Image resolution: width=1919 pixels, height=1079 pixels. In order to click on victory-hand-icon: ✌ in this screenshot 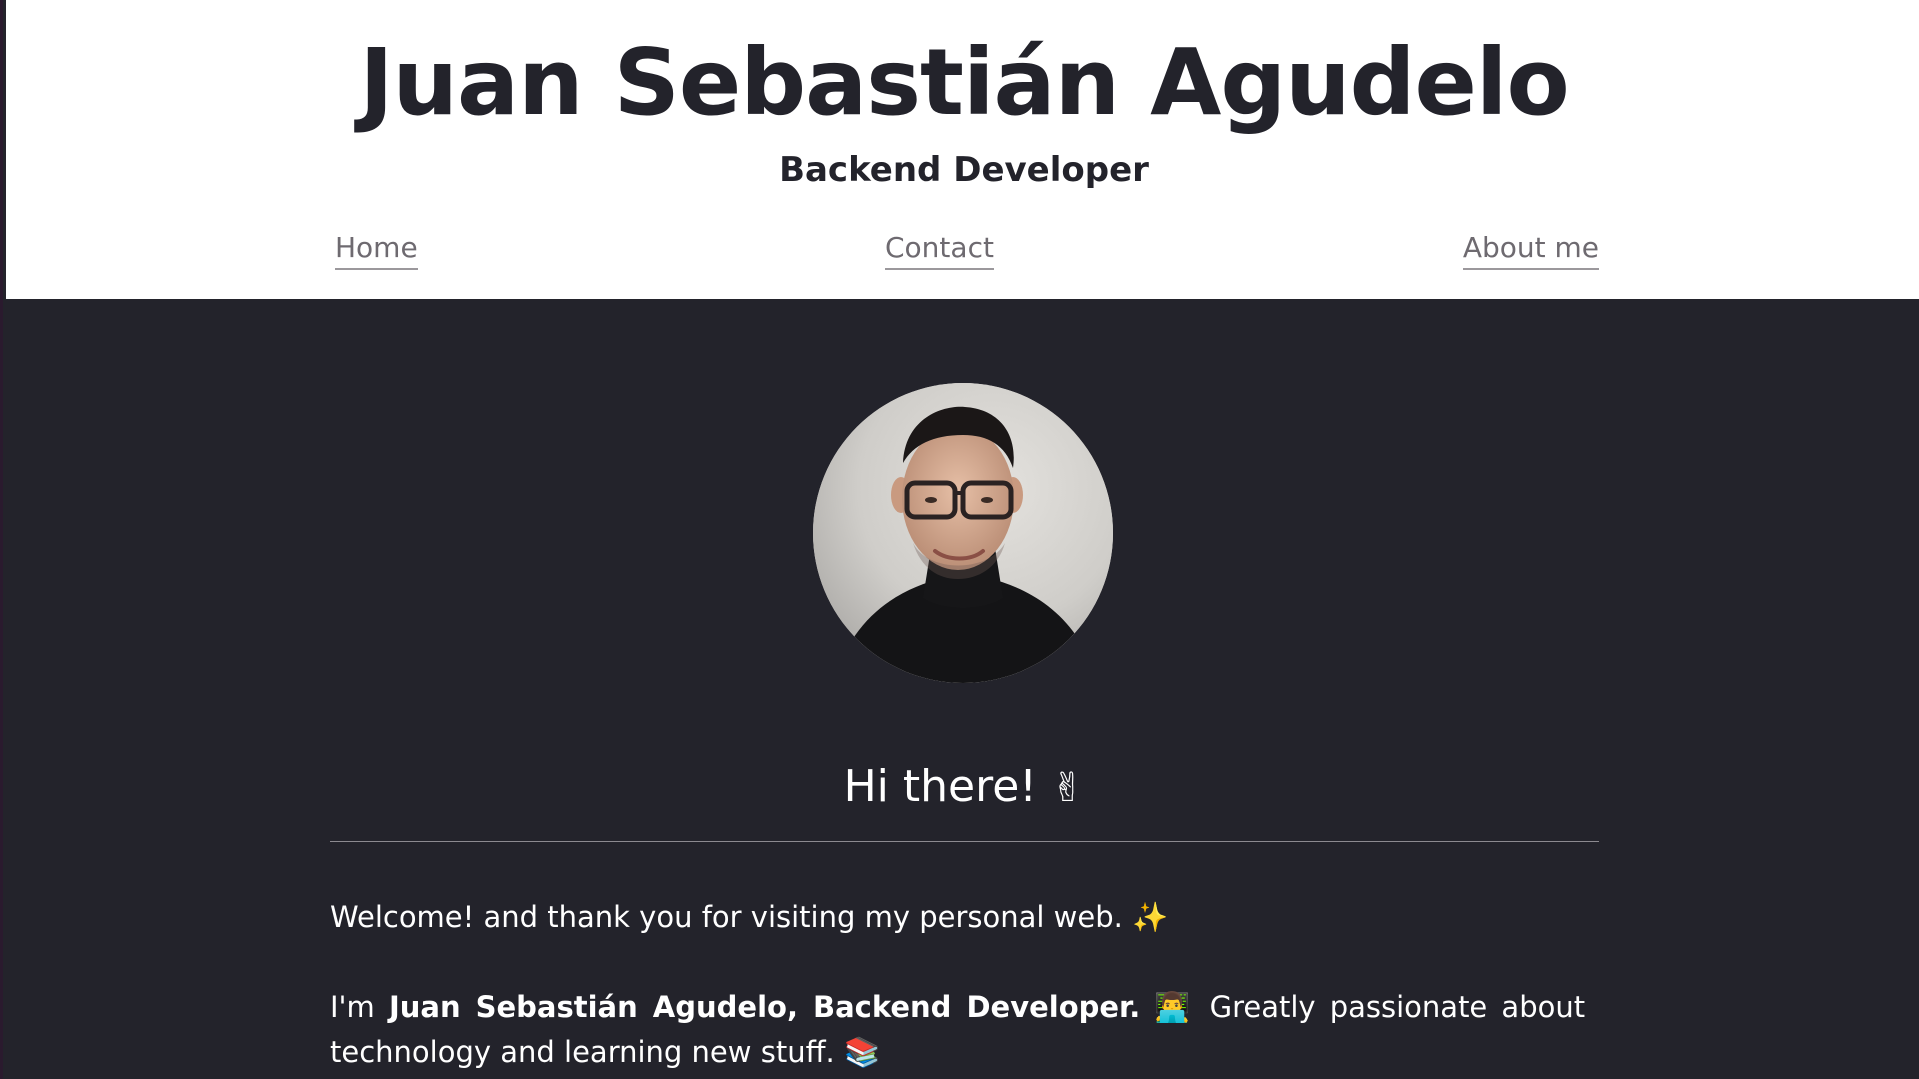, I will do `click(1067, 788)`.